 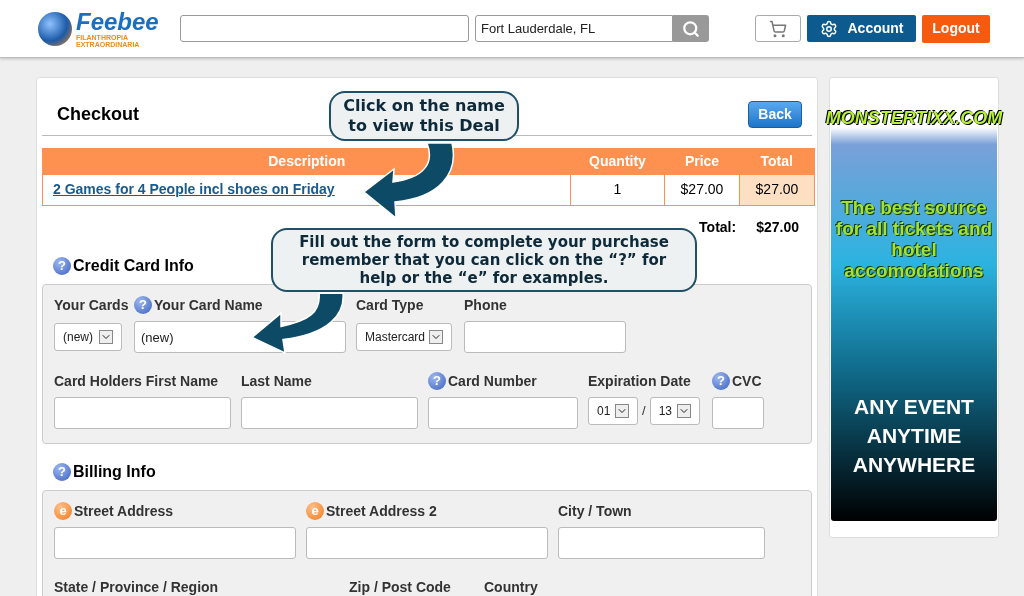 I want to click on section-heading: Credit Card Info, so click(x=133, y=266).